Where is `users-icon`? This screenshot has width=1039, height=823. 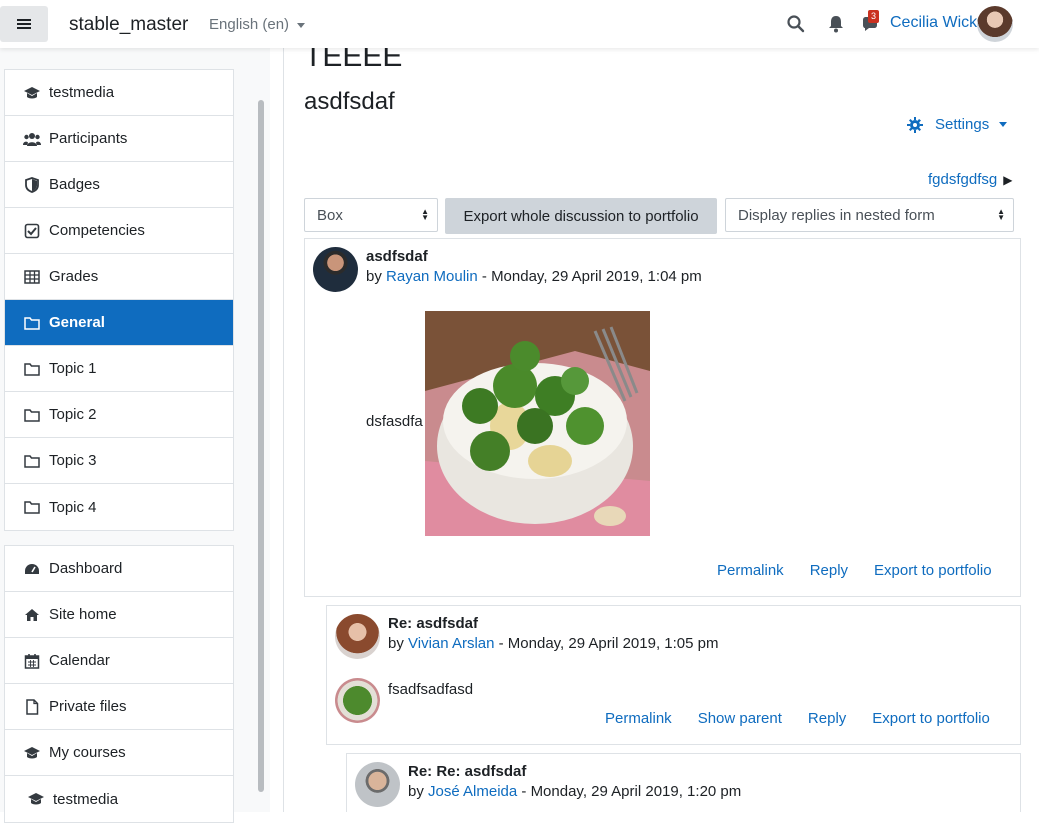 users-icon is located at coordinates (32, 139).